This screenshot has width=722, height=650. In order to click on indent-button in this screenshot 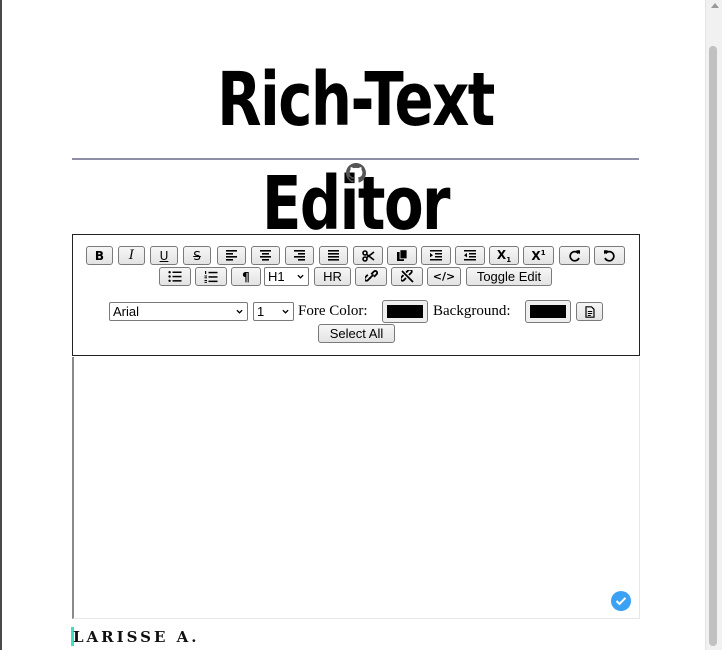, I will do `click(436, 255)`.